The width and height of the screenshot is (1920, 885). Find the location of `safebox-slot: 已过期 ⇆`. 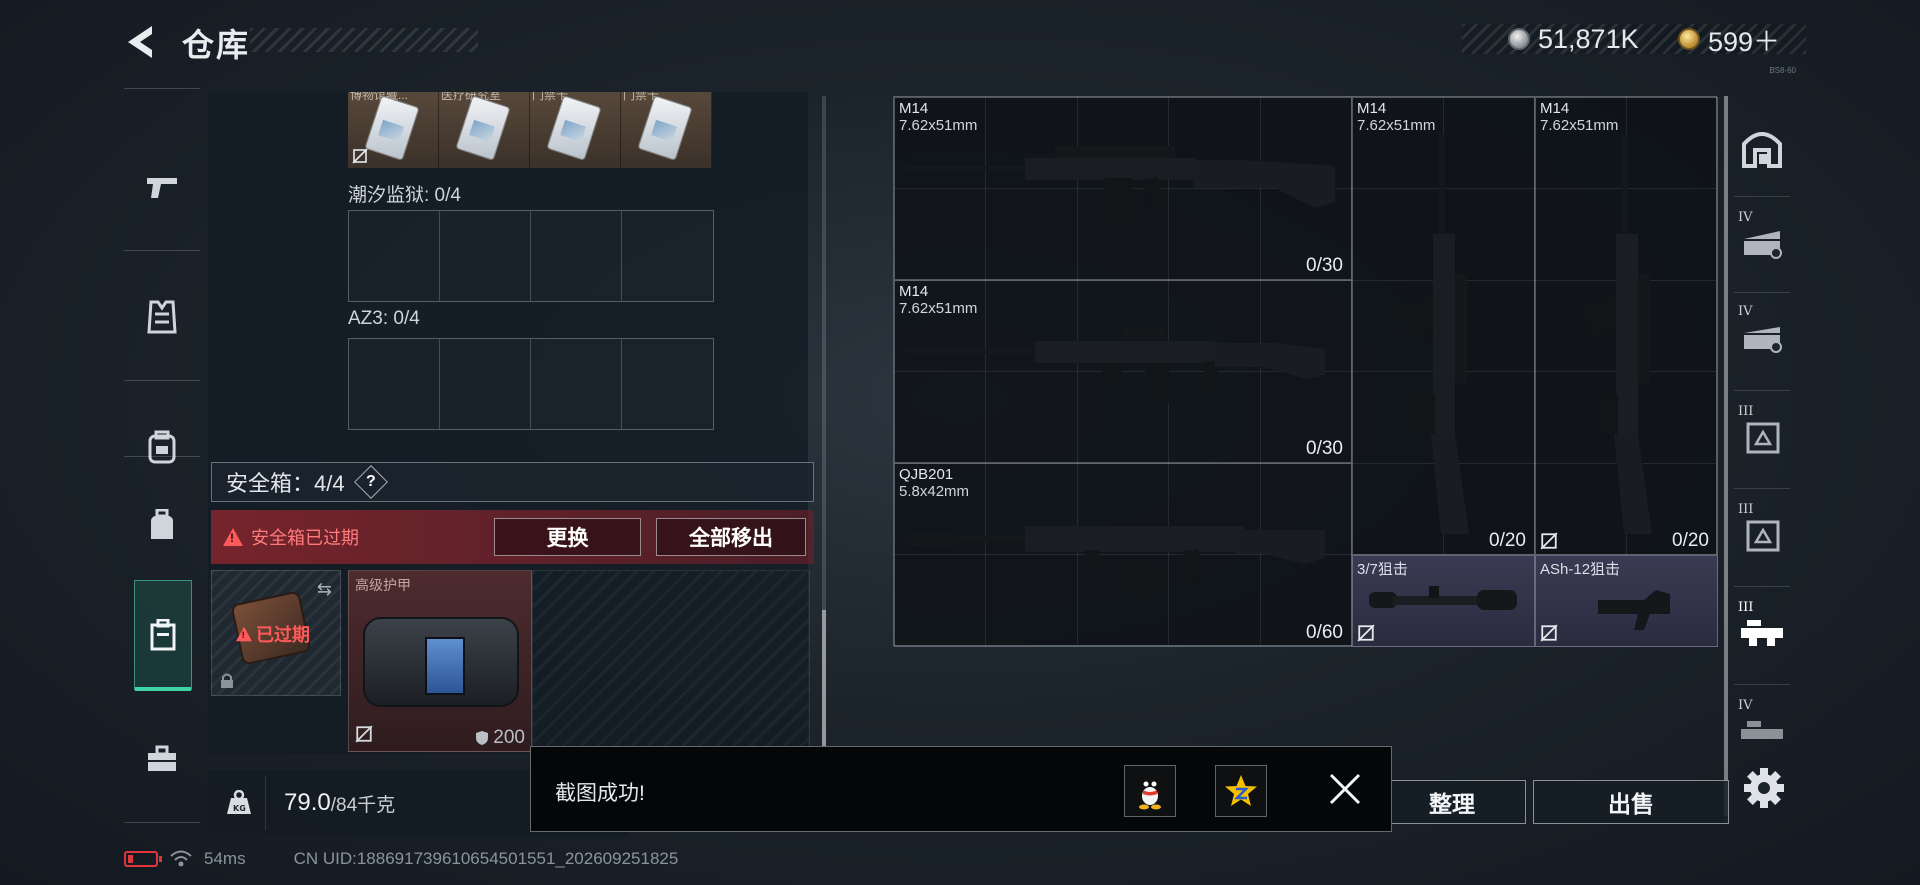

safebox-slot: 已过期 ⇆ is located at coordinates (276, 633).